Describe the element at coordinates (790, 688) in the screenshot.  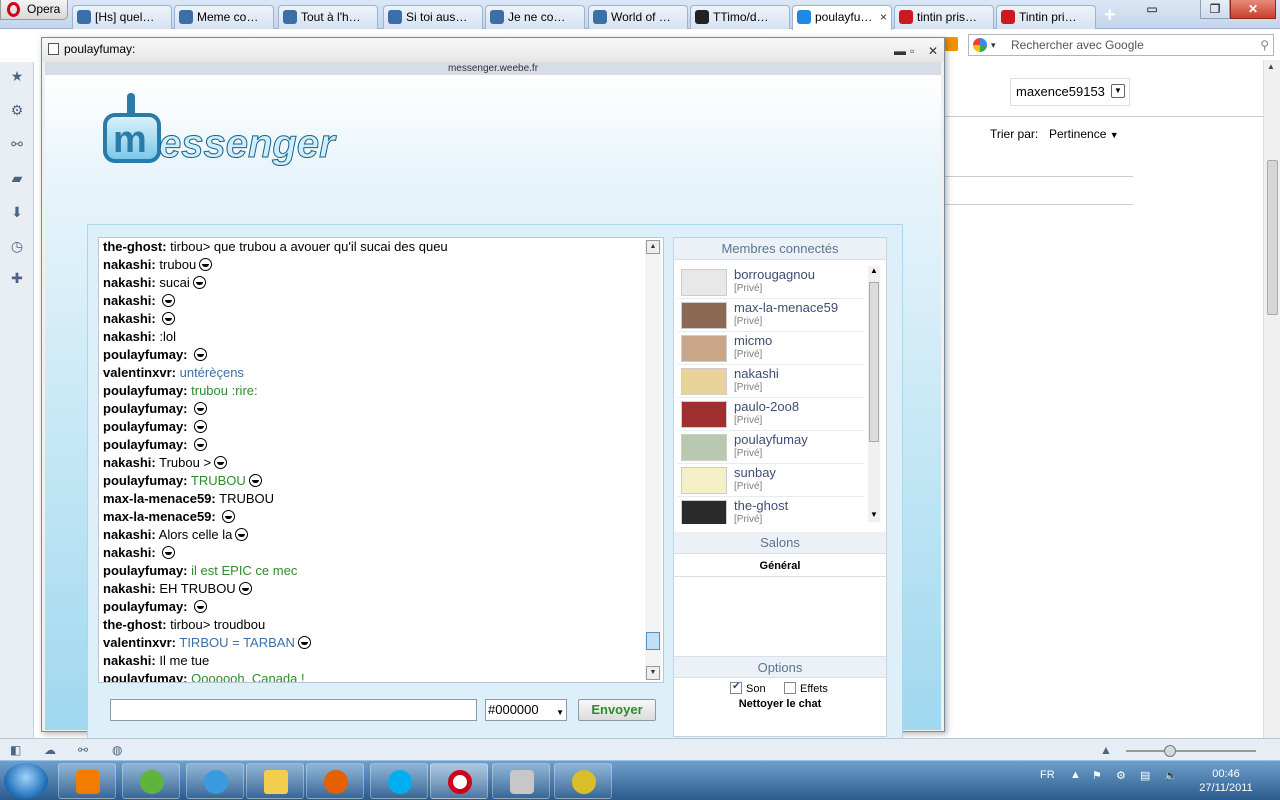
I see `effects-checkbox` at that location.